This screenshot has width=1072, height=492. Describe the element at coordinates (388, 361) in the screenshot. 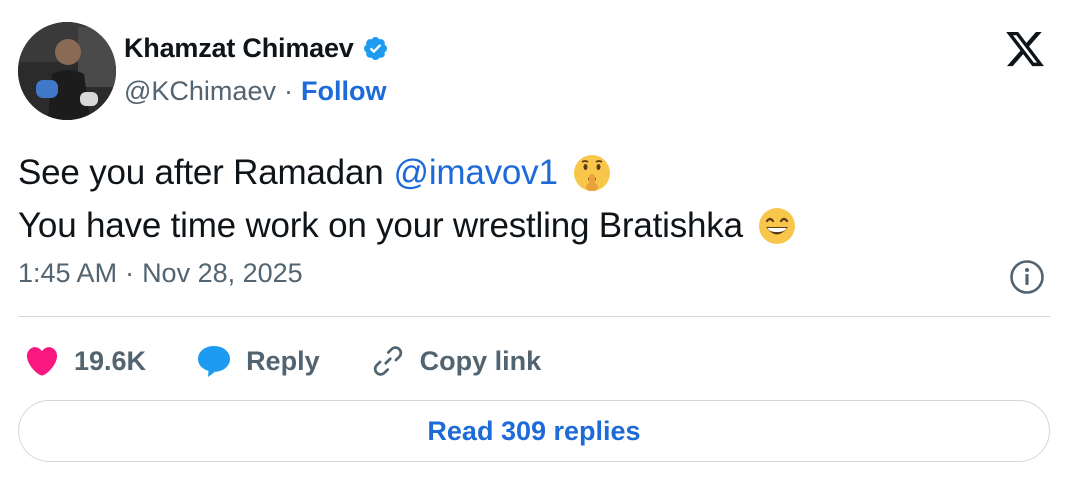

I see `link-icon` at that location.